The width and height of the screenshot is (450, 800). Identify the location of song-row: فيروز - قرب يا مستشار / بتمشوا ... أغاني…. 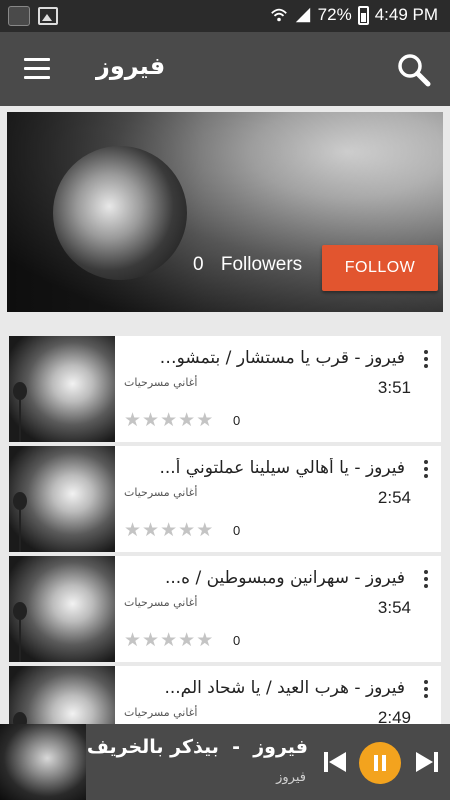
(225, 389).